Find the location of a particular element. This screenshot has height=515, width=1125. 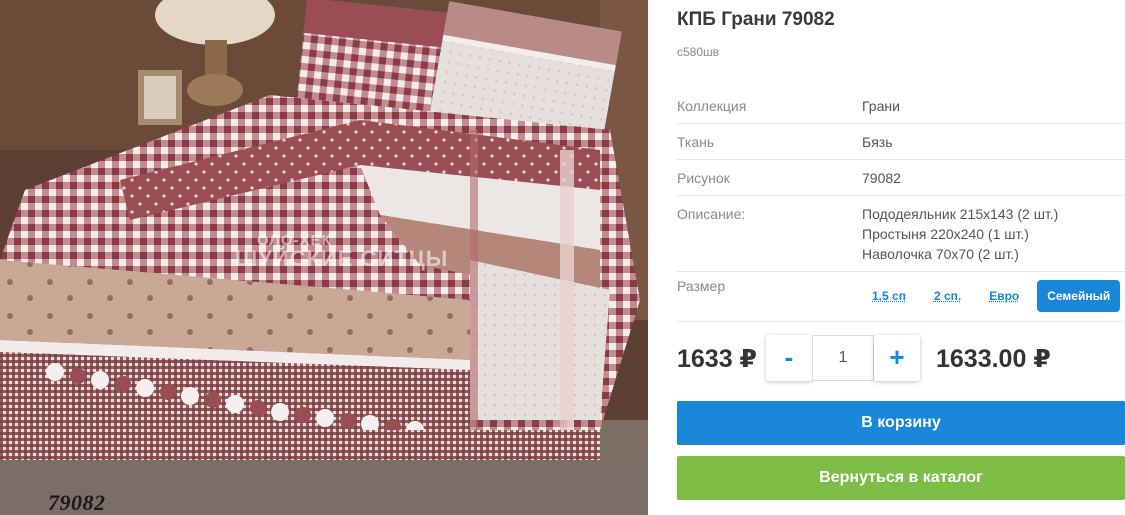

property-row-fabric: Ткань Бязь is located at coordinates (901, 142).